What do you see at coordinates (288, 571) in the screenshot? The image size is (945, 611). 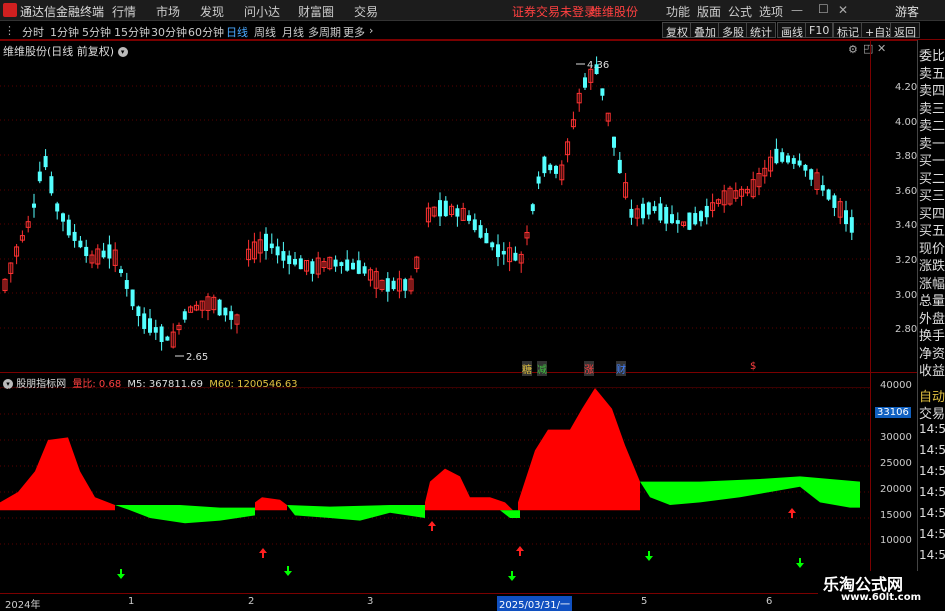 I see `buy-arrow-icon` at bounding box center [288, 571].